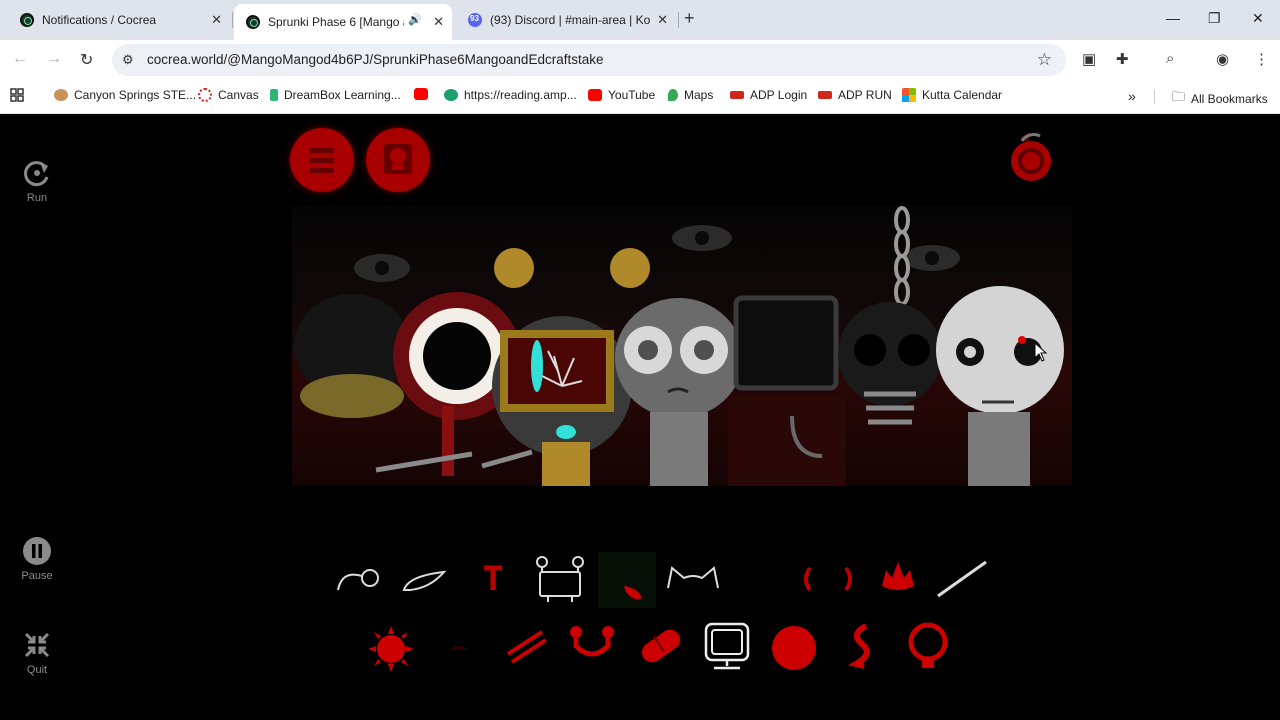 This screenshot has height=720, width=1280. What do you see at coordinates (128, 60) in the screenshot?
I see `site-info-icon: ⚙` at bounding box center [128, 60].